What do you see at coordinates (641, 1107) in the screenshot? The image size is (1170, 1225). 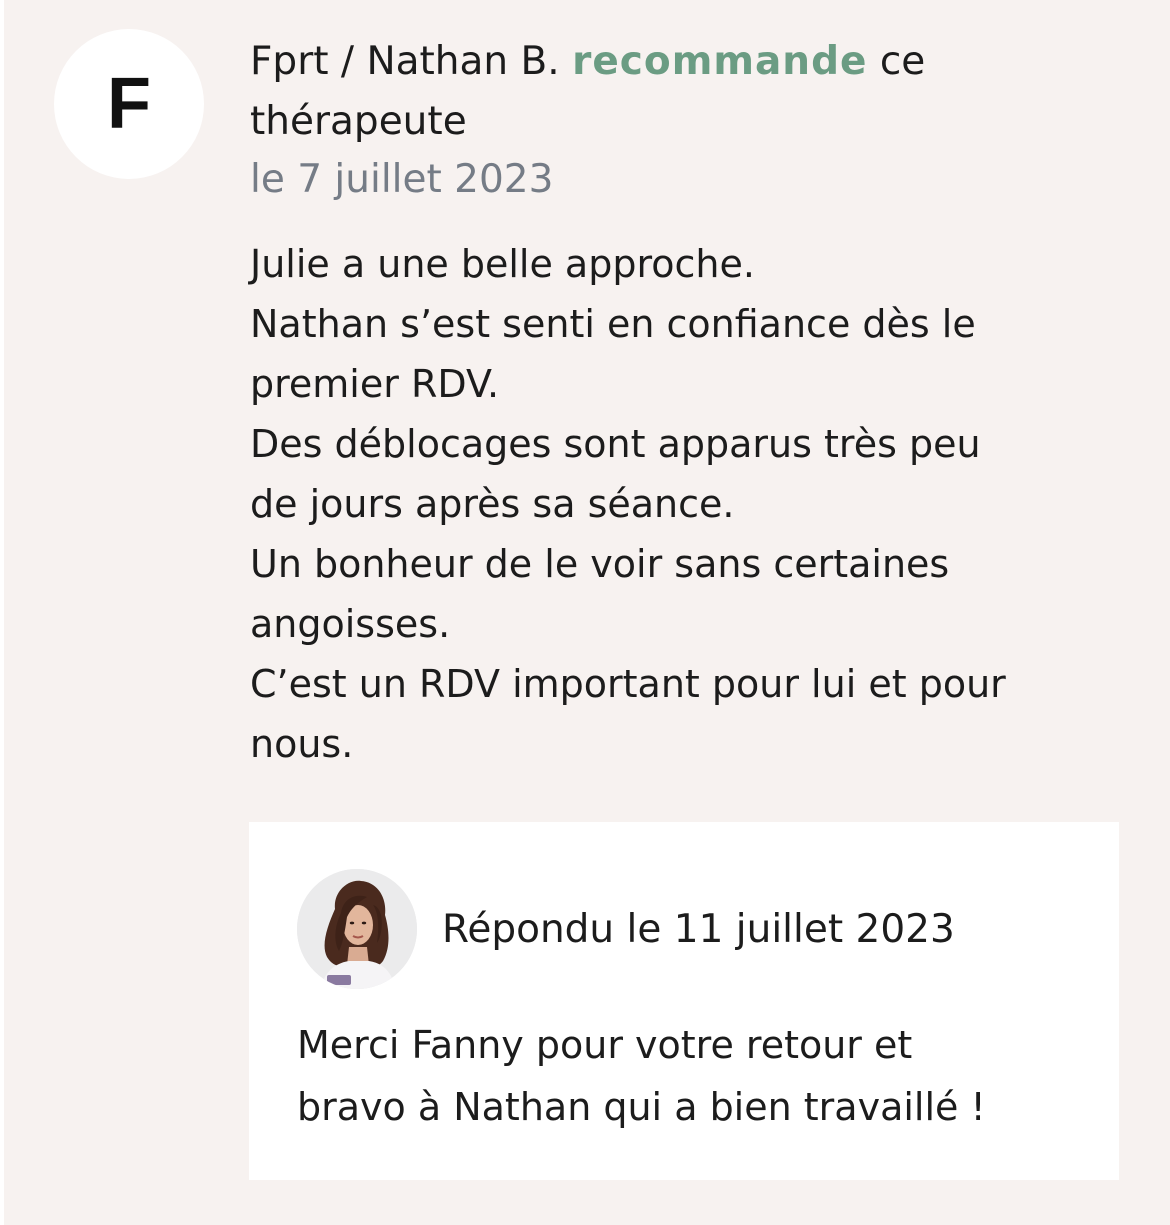 I see `reply-text-line: bravo à Nathan qui a bien travaillé !` at bounding box center [641, 1107].